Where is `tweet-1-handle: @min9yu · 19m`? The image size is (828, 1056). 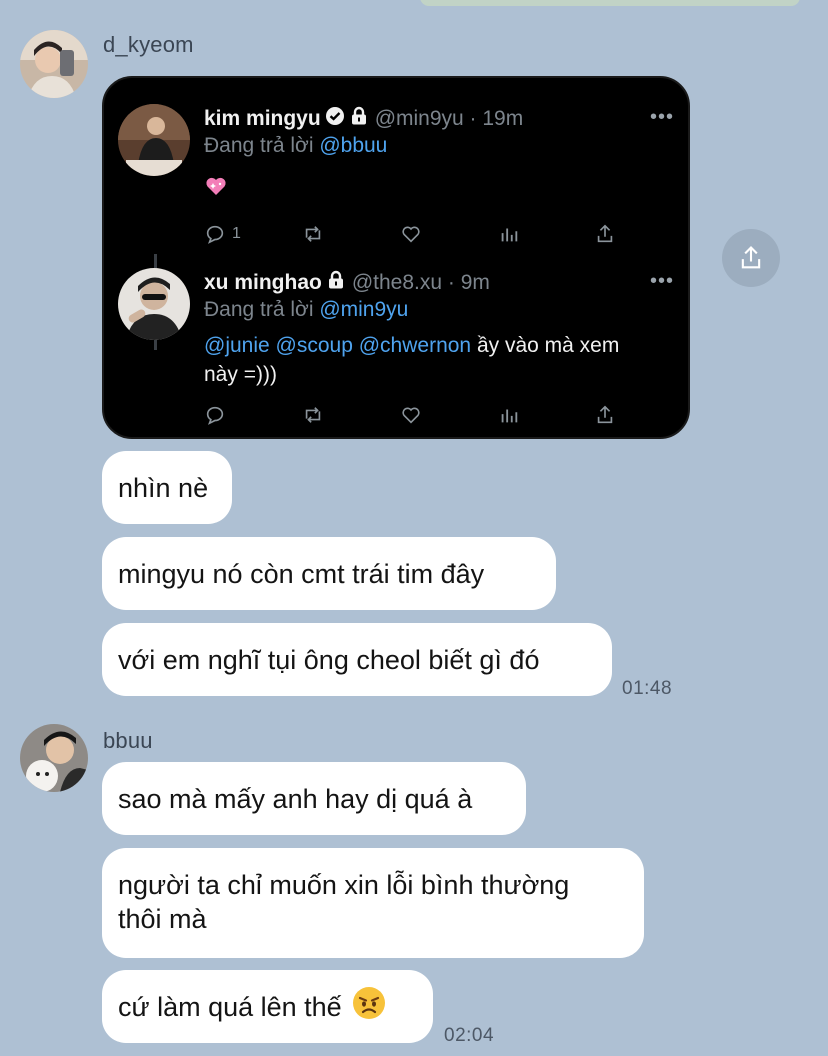
tweet-1-handle: @min9yu · 19m is located at coordinates (449, 119).